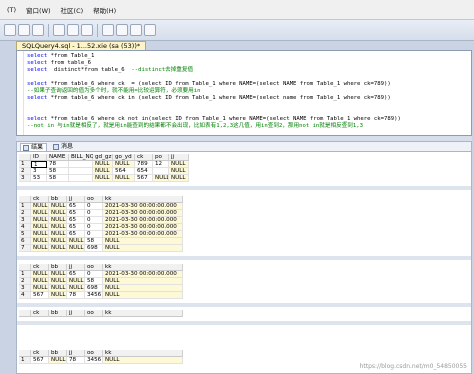 The height and width of the screenshot is (374, 474). What do you see at coordinates (104, 164) in the screenshot?
I see `table-row: 1 1 78 NULL NULL 789 12 NULL` at bounding box center [104, 164].